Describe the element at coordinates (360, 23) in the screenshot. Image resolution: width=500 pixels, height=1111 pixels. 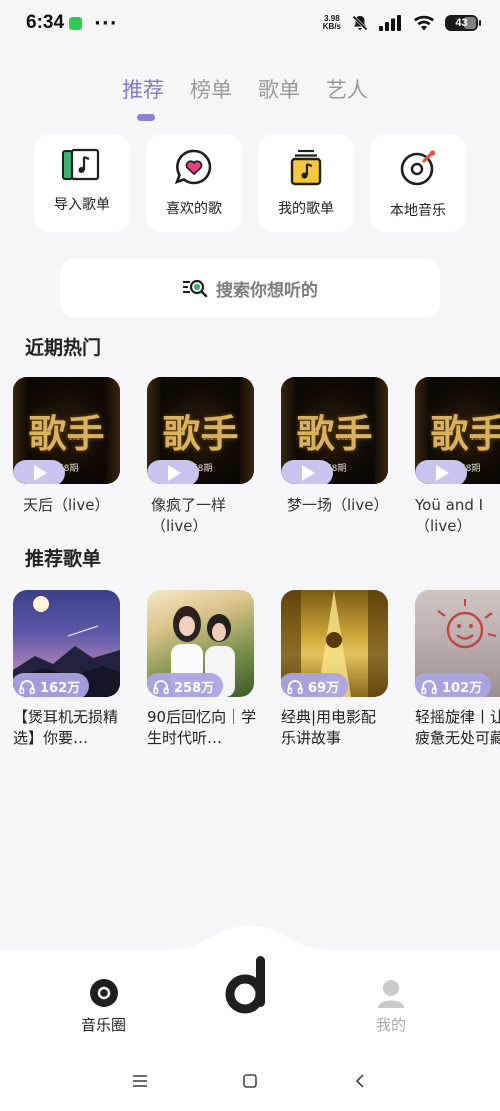
I see `mute-bell-icon` at that location.